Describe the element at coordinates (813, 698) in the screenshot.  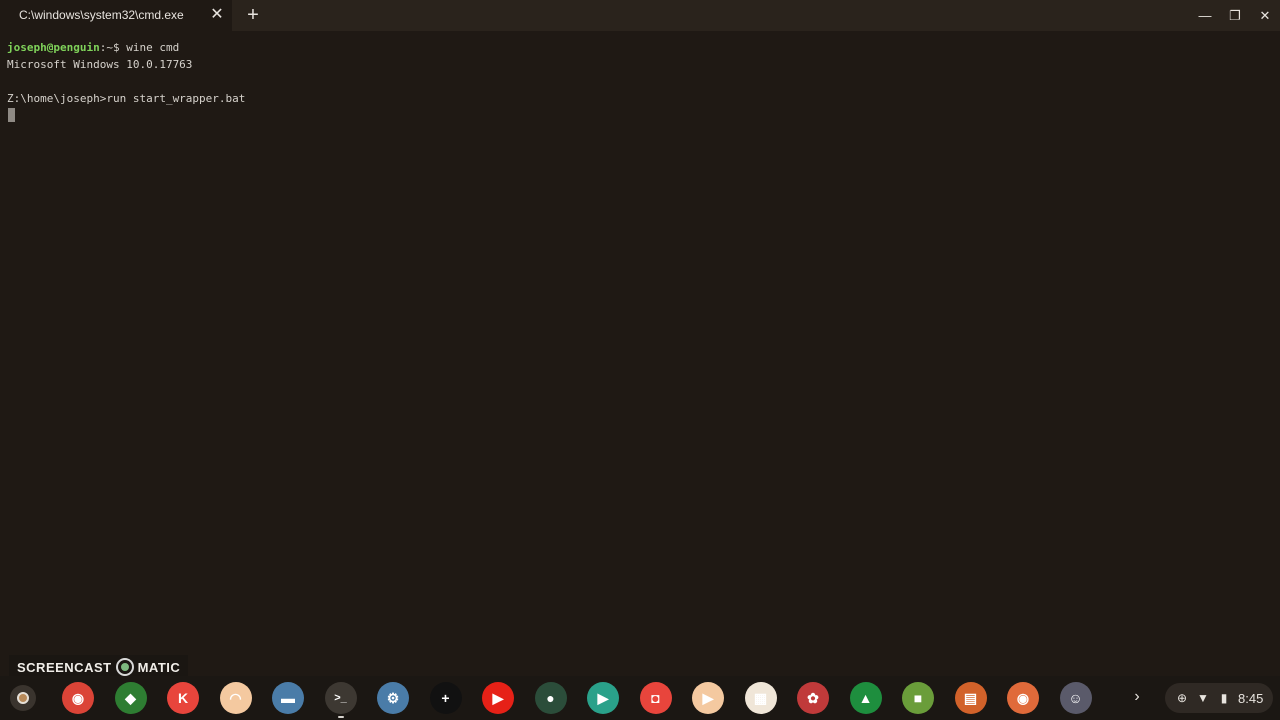
I see `game-app-icon: ✿` at that location.